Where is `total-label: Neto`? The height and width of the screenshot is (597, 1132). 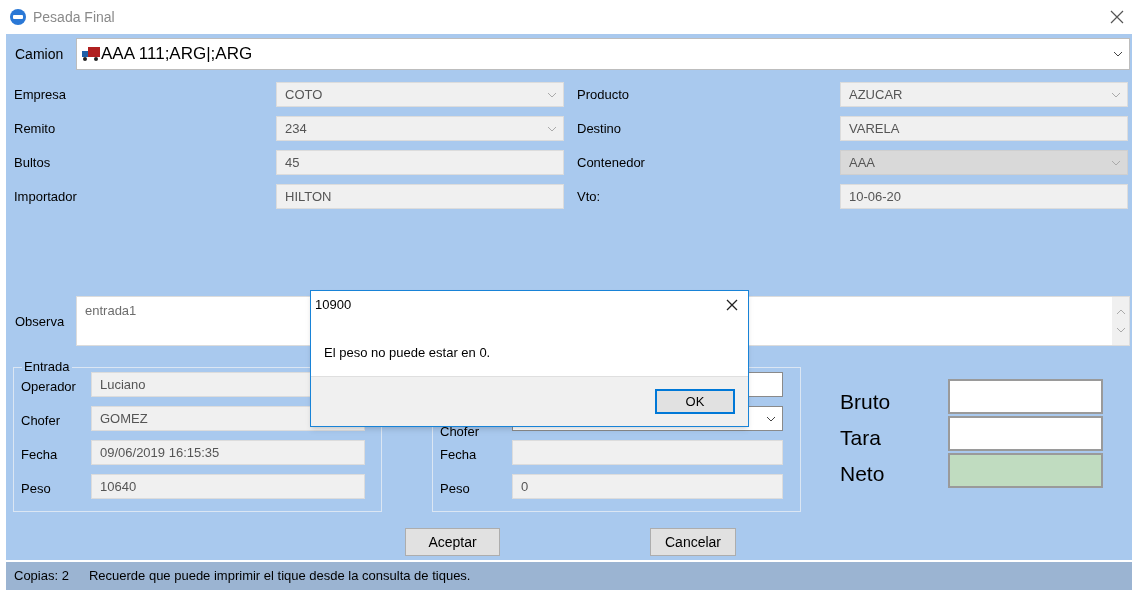
total-label: Neto is located at coordinates (863, 474).